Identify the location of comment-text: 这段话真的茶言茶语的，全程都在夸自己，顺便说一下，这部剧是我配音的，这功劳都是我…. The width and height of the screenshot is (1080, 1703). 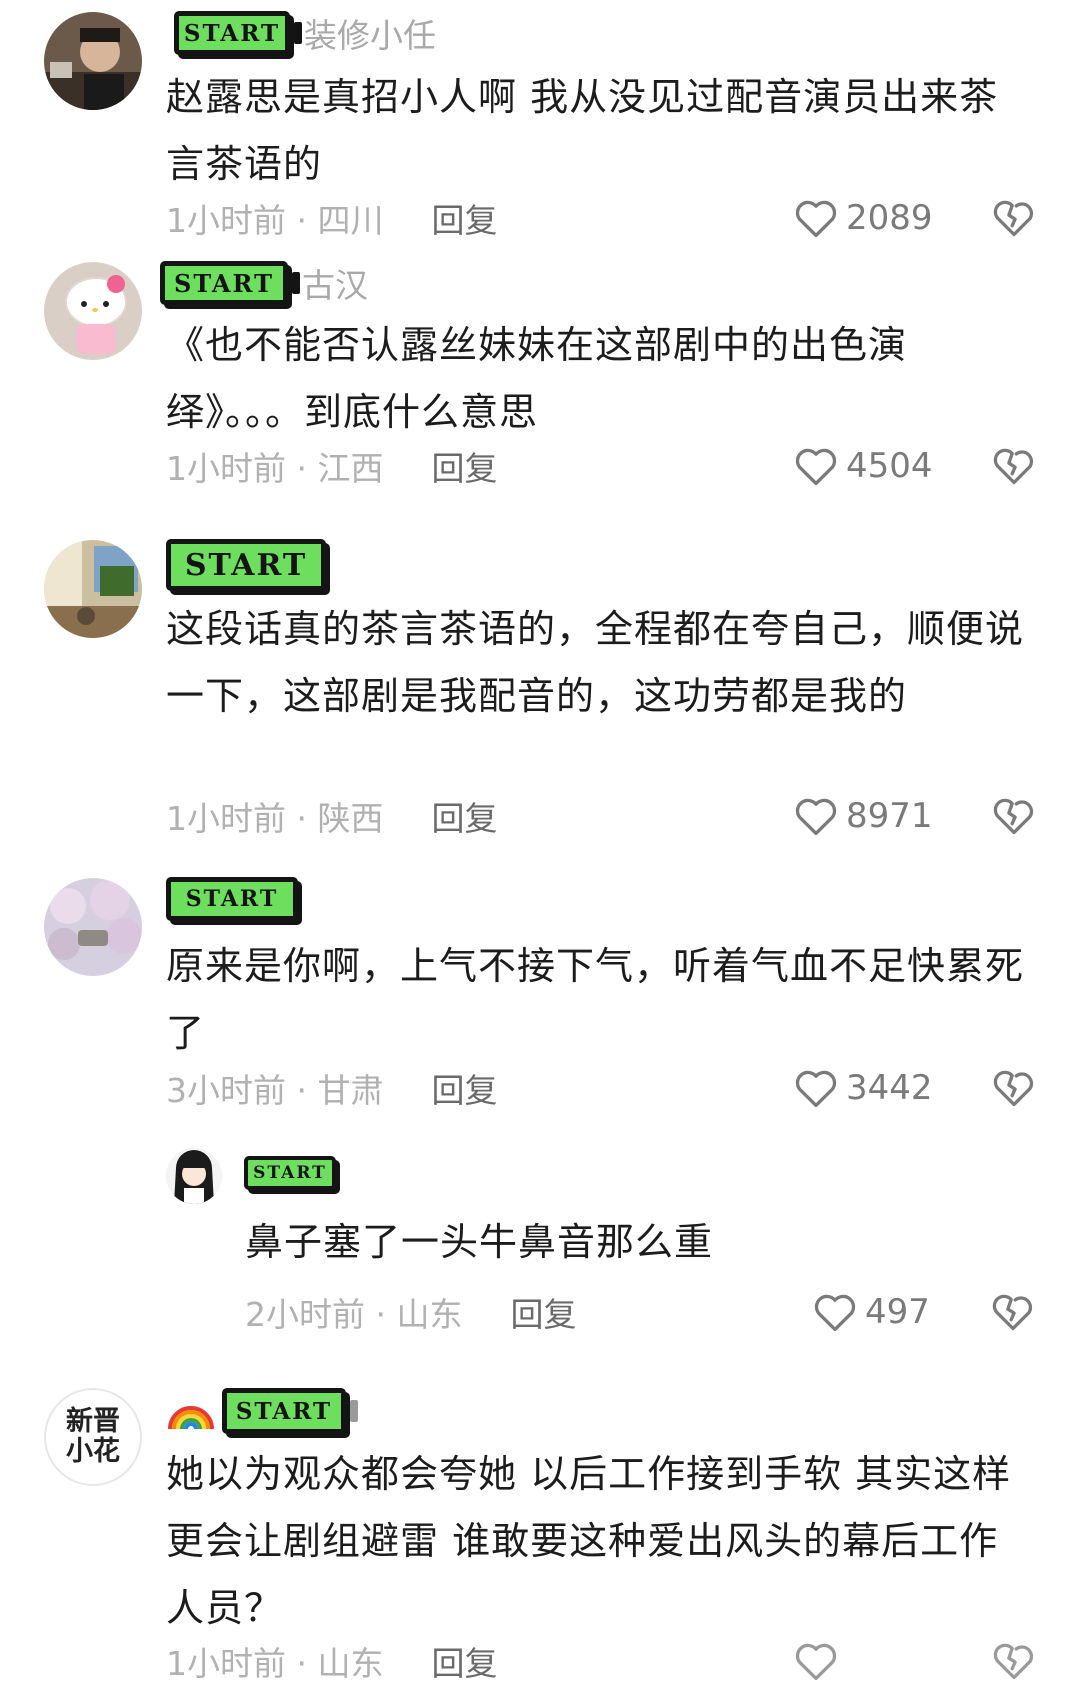
(595, 662).